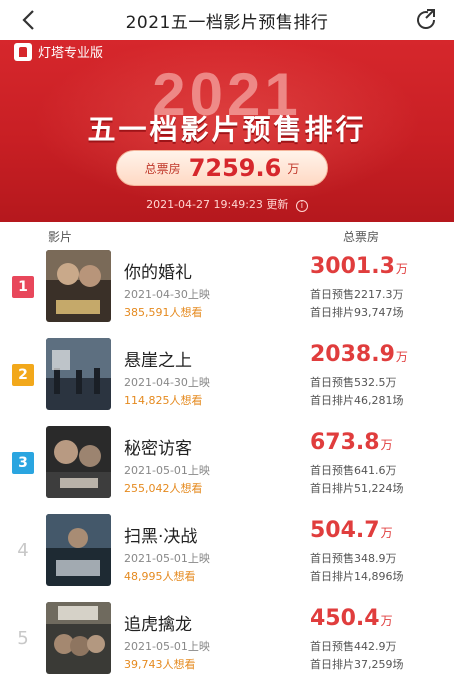  What do you see at coordinates (23, 287) in the screenshot?
I see `rank-badge: 1` at bounding box center [23, 287].